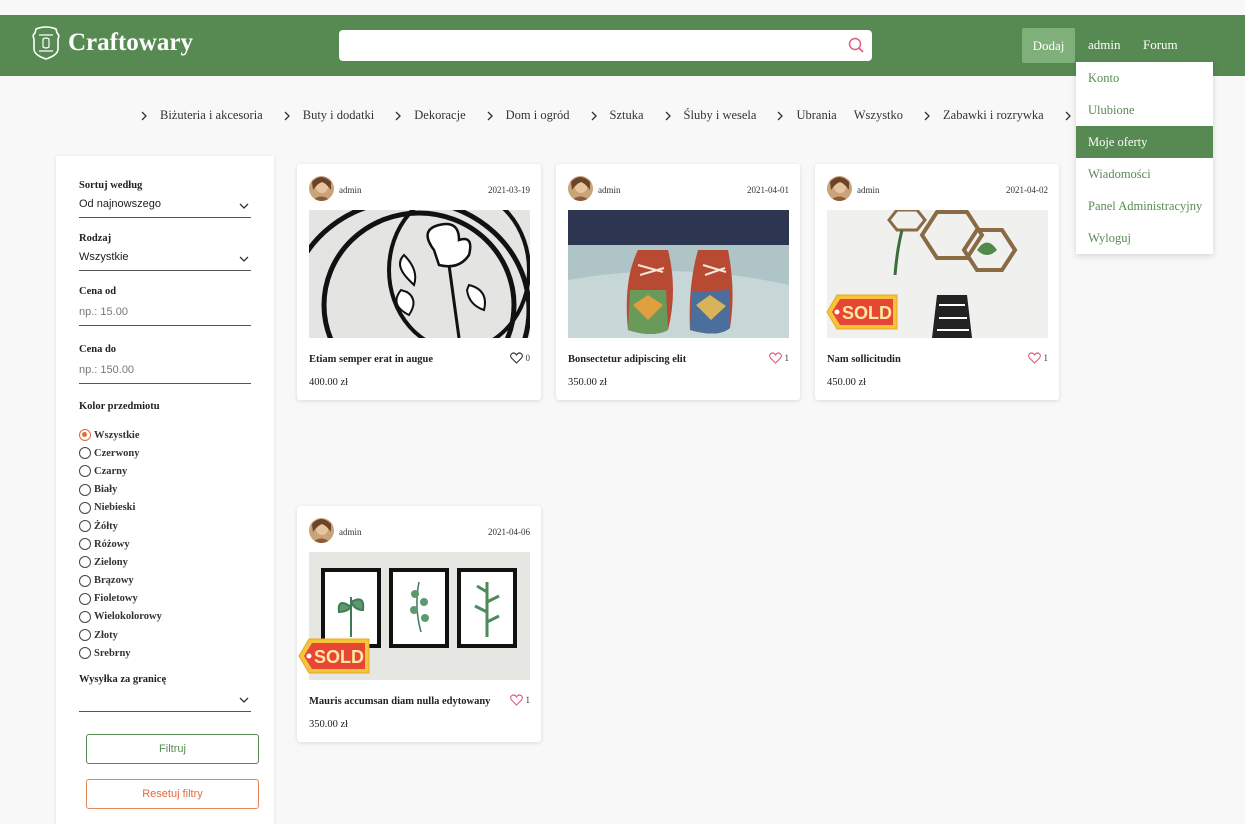 The image size is (1245, 824). Describe the element at coordinates (605, 45) in the screenshot. I see `search-input` at that location.